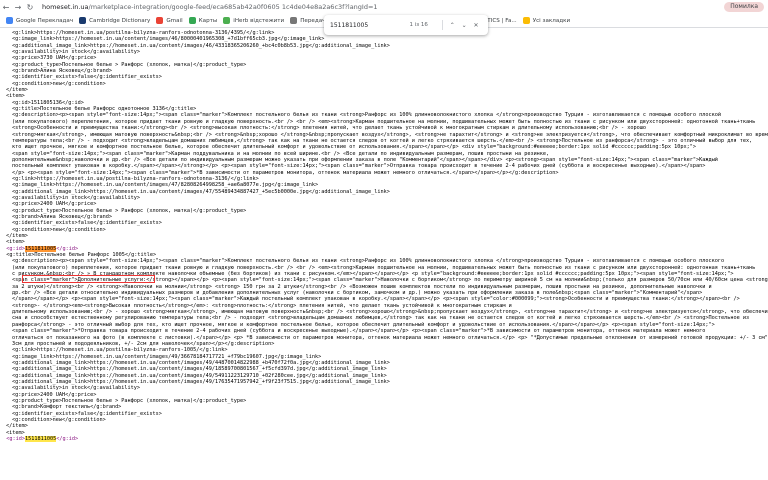 This screenshot has height=480, width=768. What do you see at coordinates (208, 20) in the screenshot?
I see `bookmark-label: Карты` at bounding box center [208, 20].